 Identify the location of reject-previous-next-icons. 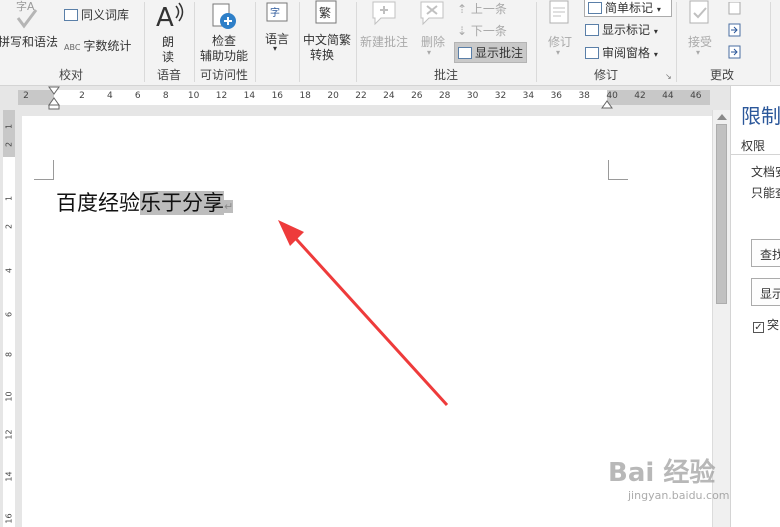
(735, 31).